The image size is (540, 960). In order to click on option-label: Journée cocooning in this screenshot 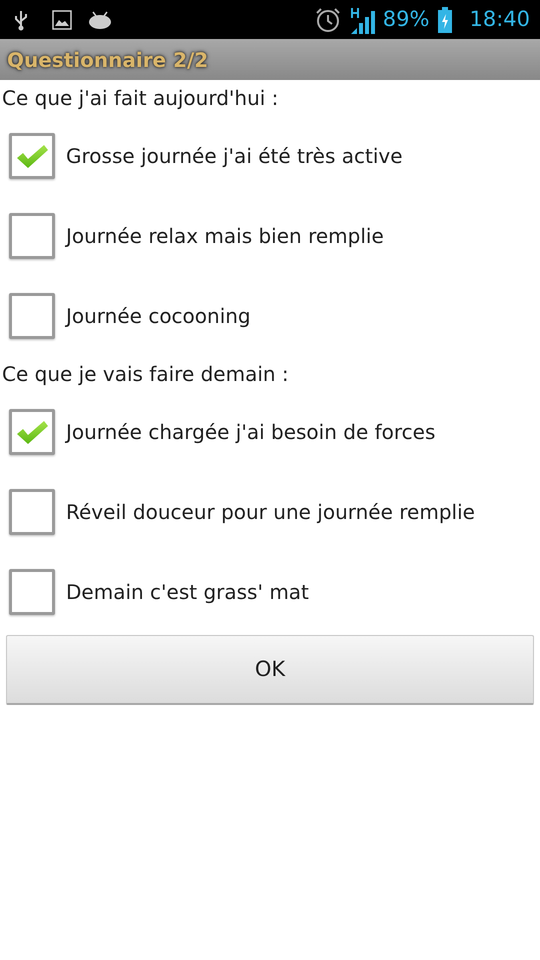, I will do `click(158, 316)`.